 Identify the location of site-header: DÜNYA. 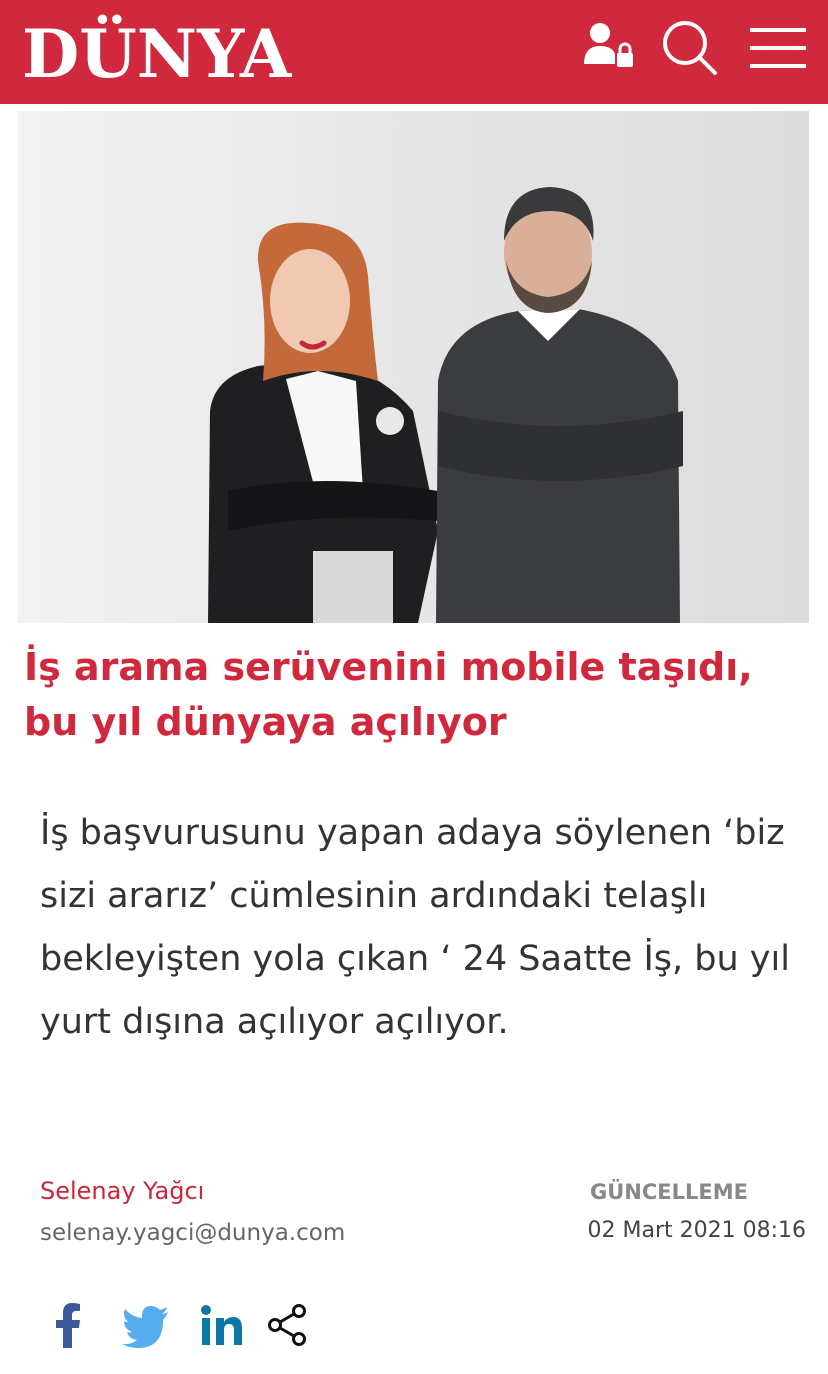
(414, 52).